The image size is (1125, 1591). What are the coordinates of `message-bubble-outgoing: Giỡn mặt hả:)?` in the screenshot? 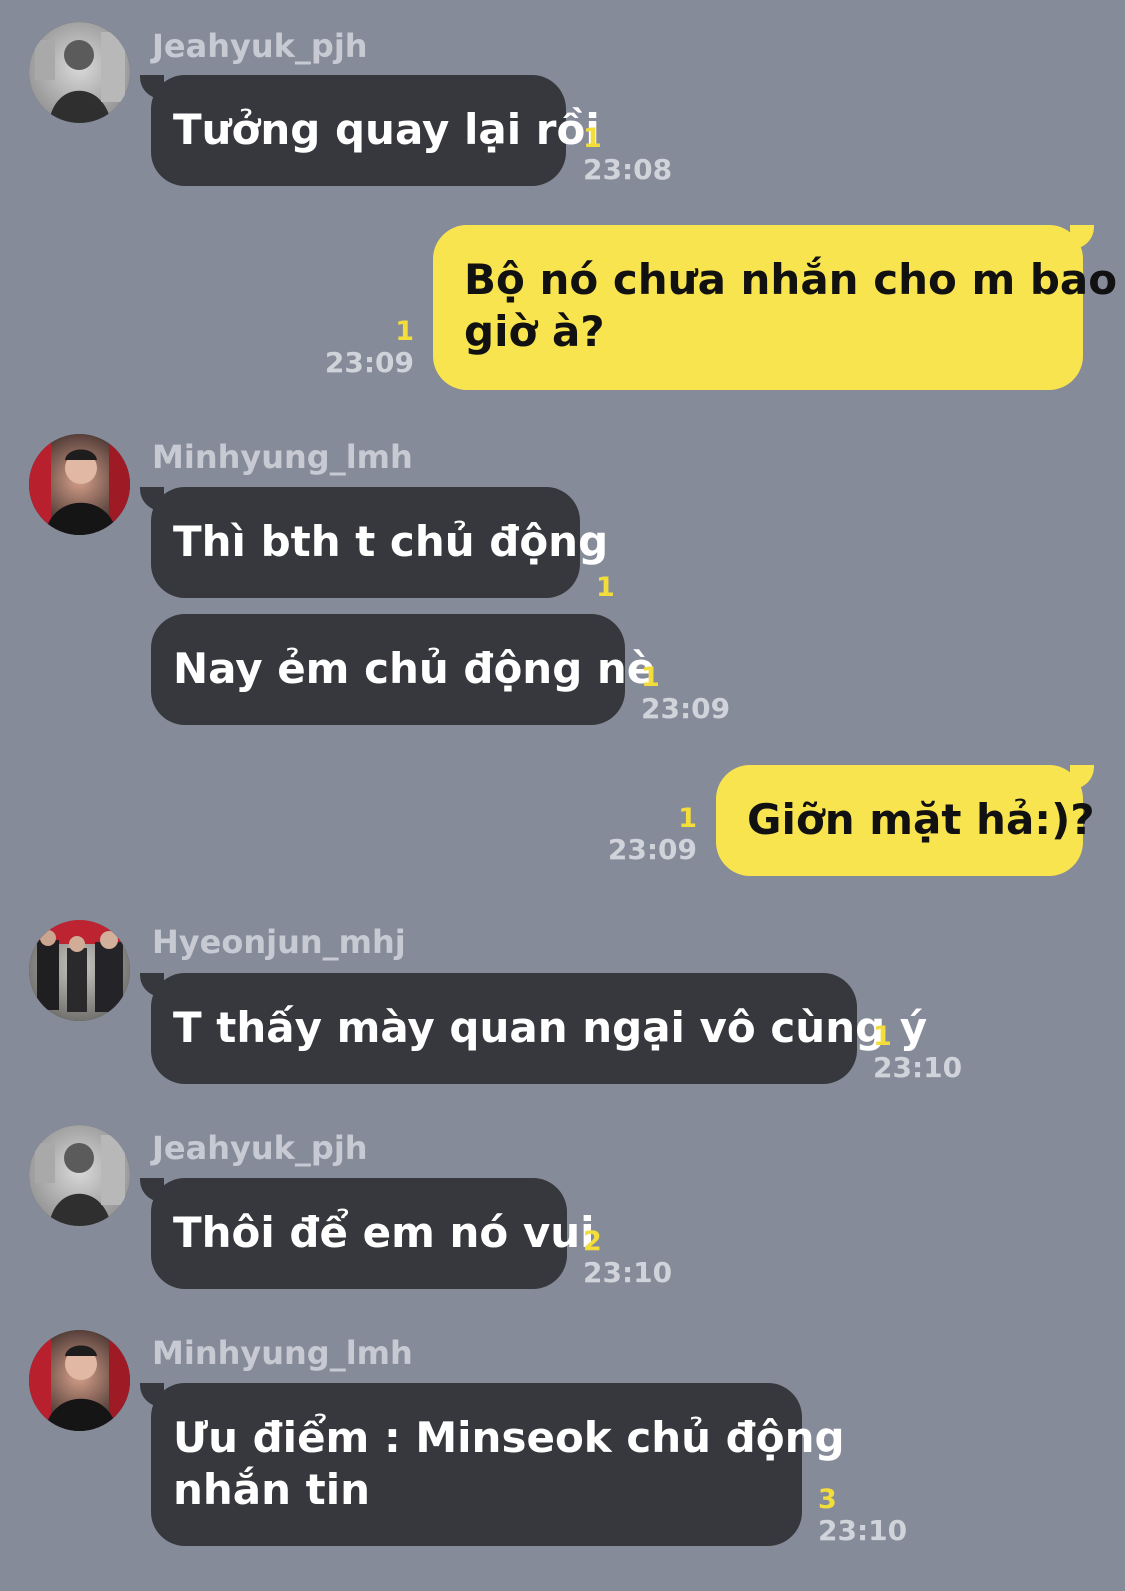 It's located at (905, 820).